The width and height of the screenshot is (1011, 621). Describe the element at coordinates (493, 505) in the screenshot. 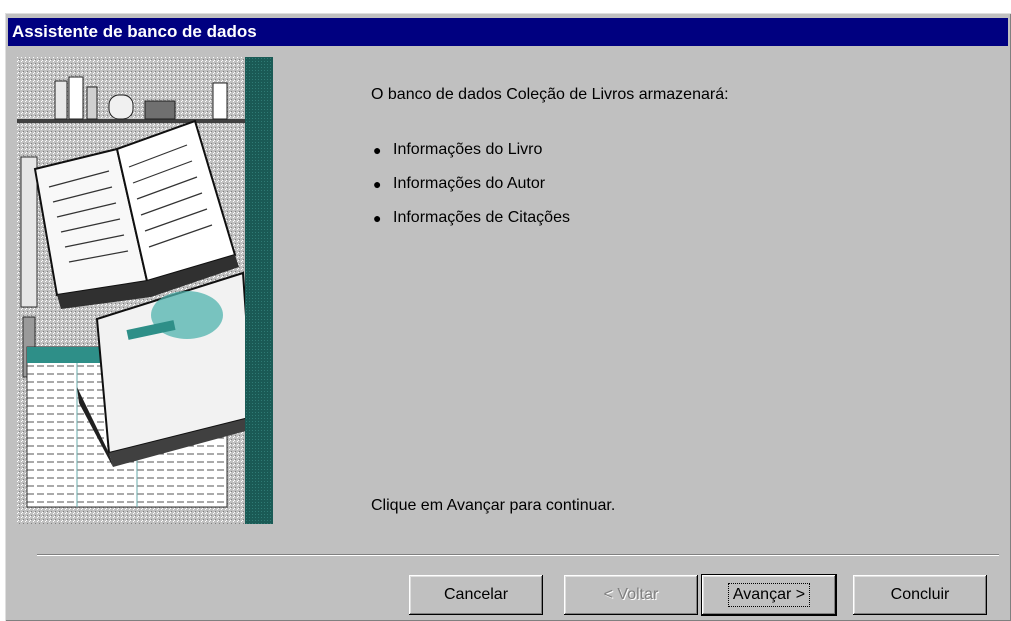

I see `continue-hint: Clique em Avançar para continuar.` at that location.